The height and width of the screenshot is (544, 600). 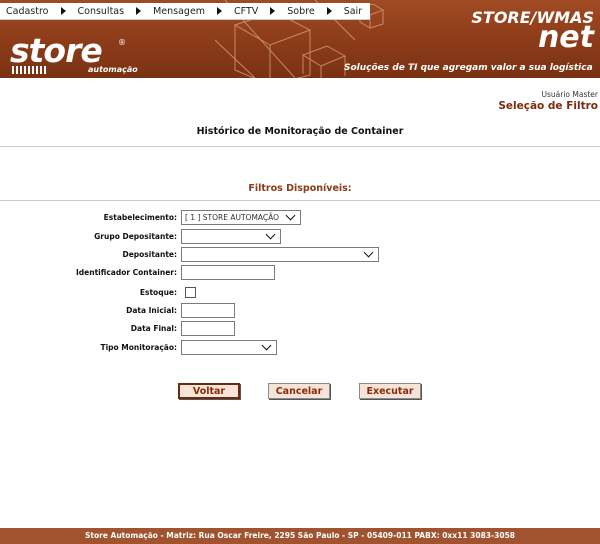 What do you see at coordinates (190, 292) in the screenshot?
I see `estoque-checkbox` at bounding box center [190, 292].